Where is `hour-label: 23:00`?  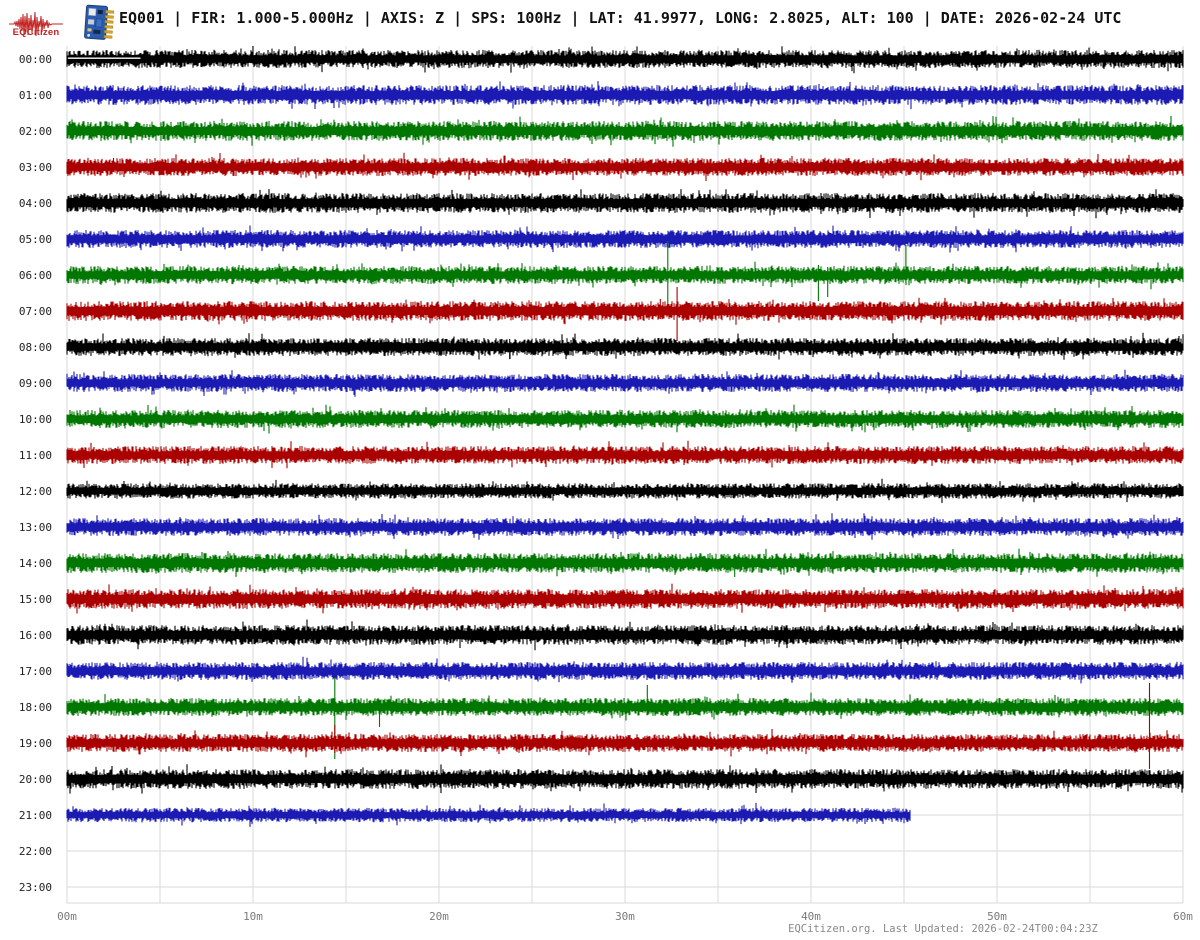 hour-label: 23:00 is located at coordinates (35, 887).